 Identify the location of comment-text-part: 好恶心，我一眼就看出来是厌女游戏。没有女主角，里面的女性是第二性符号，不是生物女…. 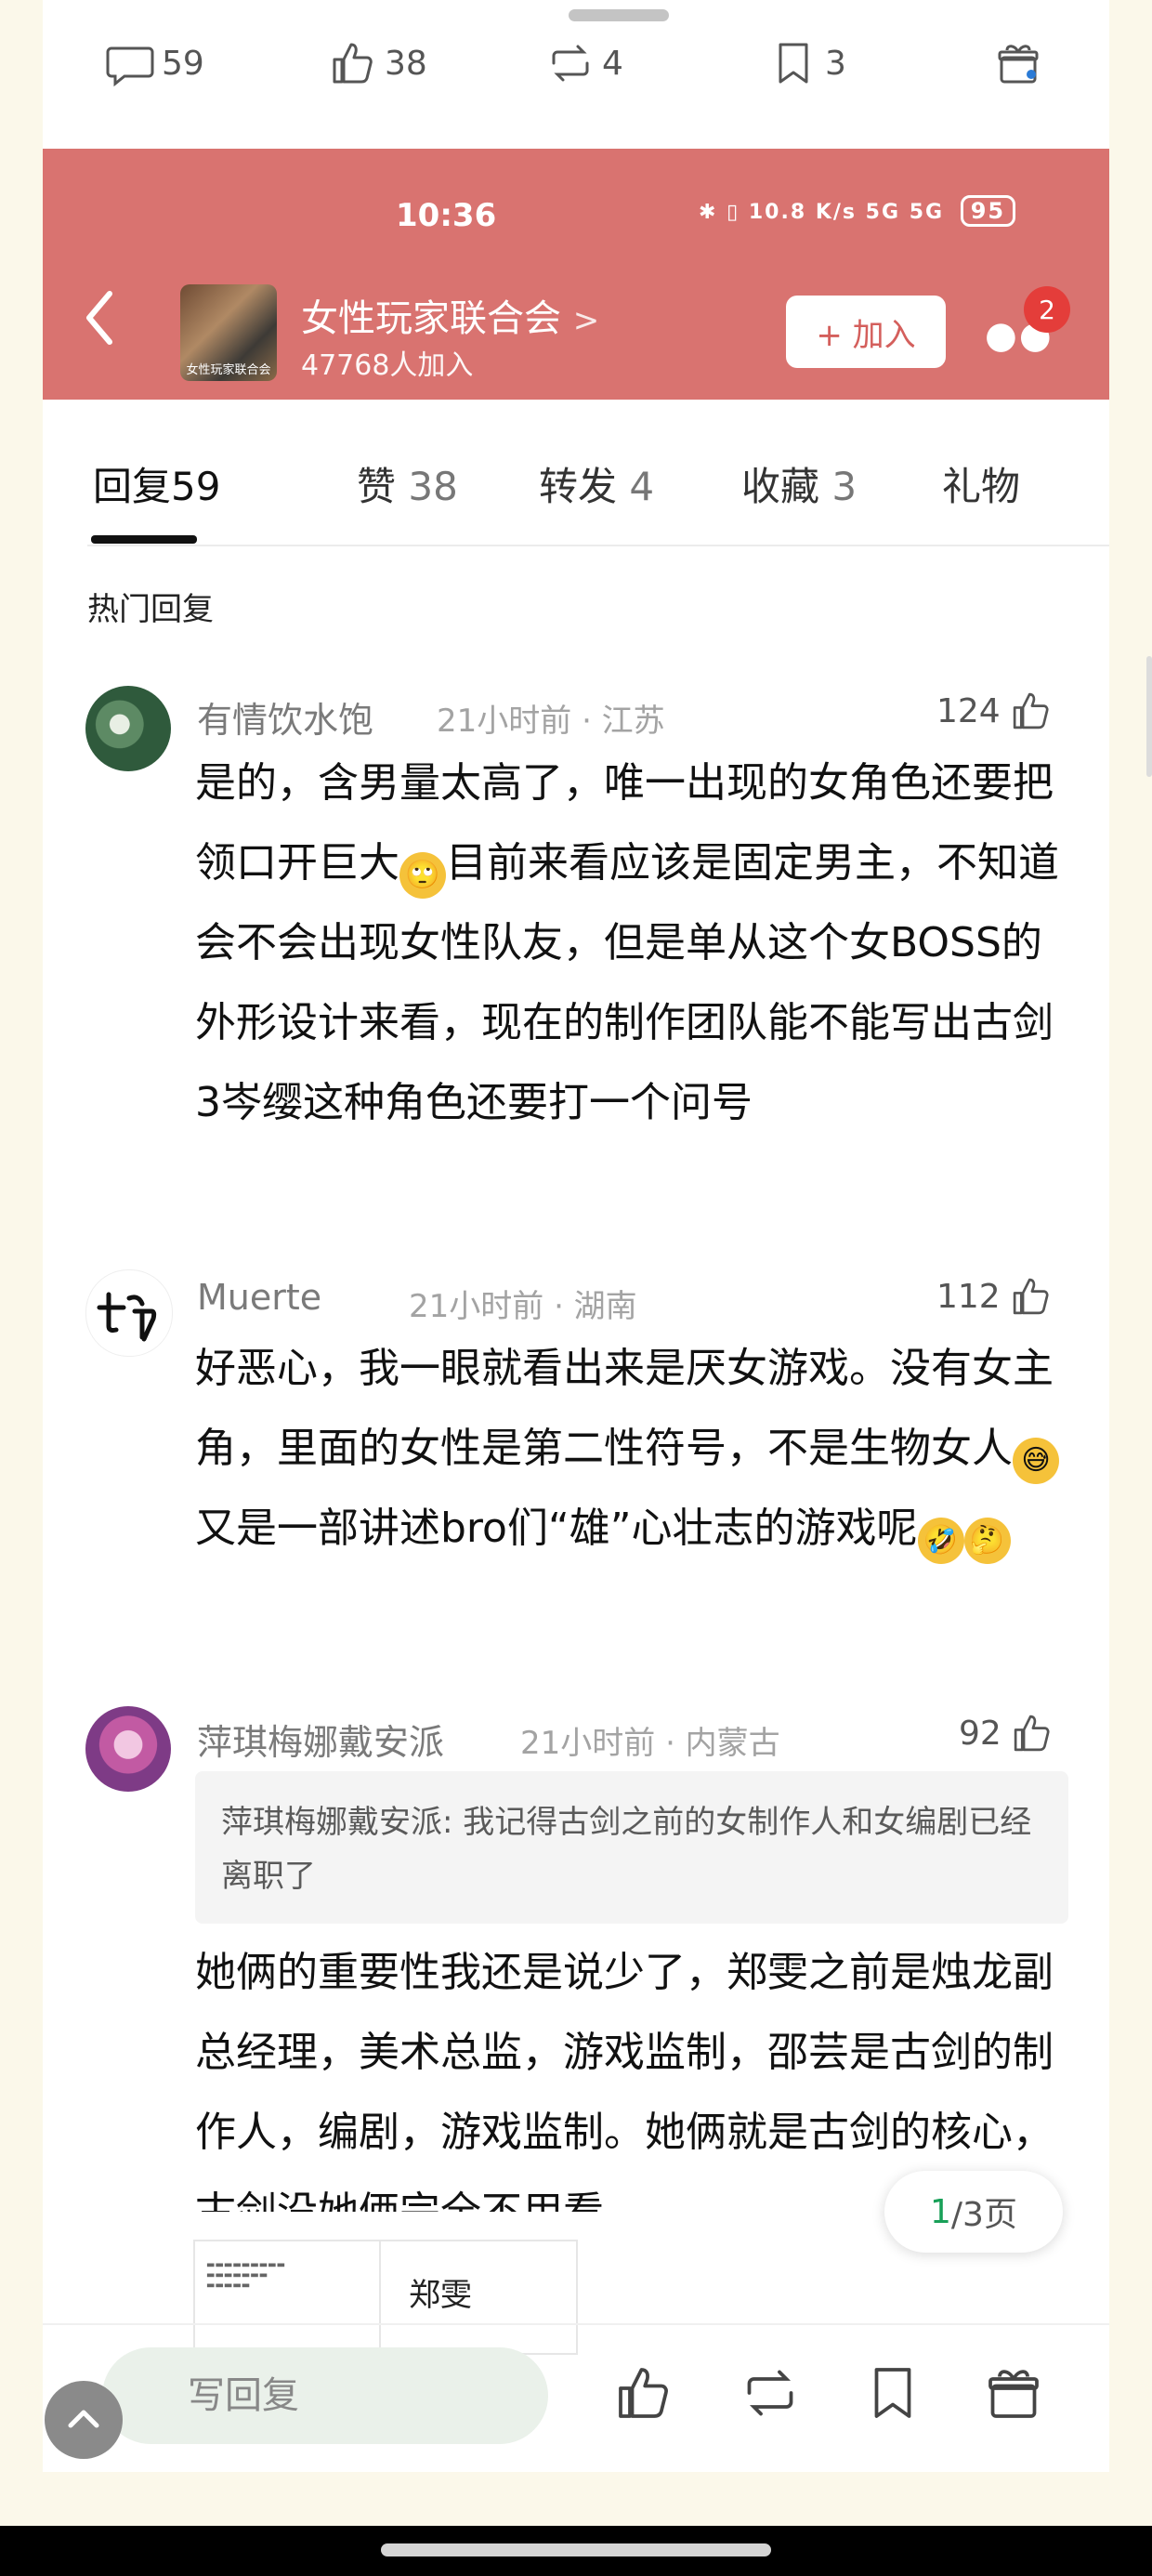
(624, 1408).